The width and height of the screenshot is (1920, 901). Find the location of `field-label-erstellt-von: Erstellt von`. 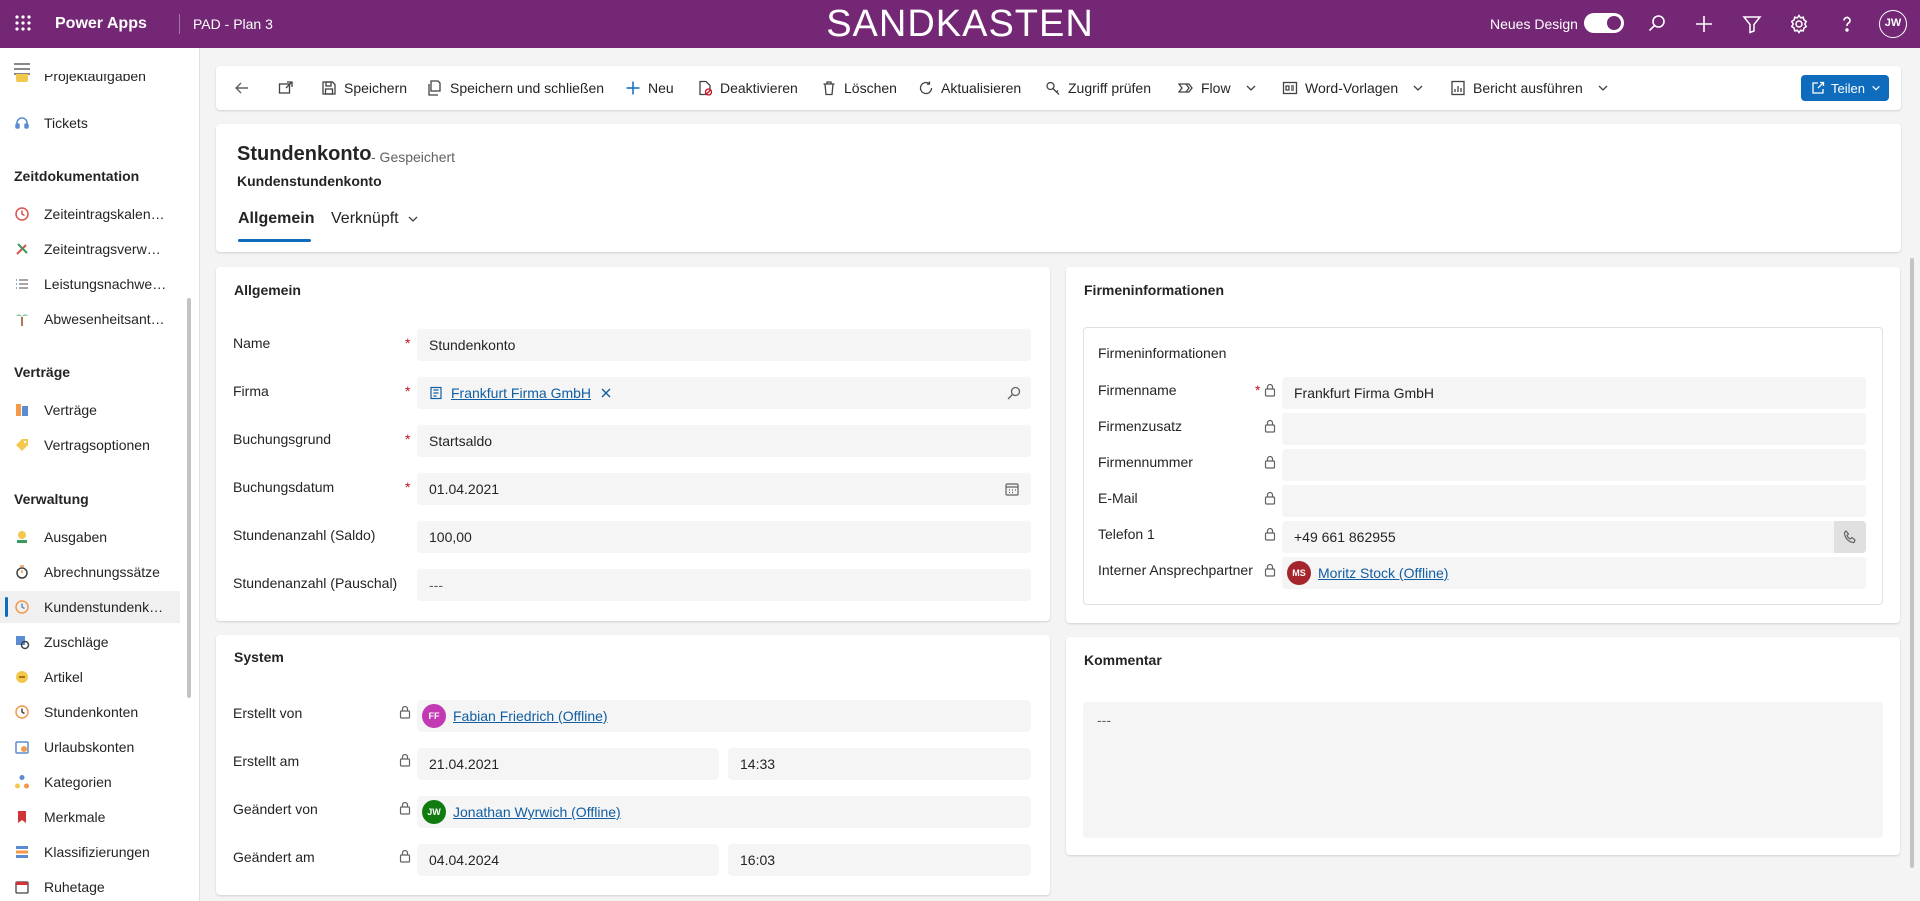

field-label-erstellt-von: Erstellt von is located at coordinates (268, 713).